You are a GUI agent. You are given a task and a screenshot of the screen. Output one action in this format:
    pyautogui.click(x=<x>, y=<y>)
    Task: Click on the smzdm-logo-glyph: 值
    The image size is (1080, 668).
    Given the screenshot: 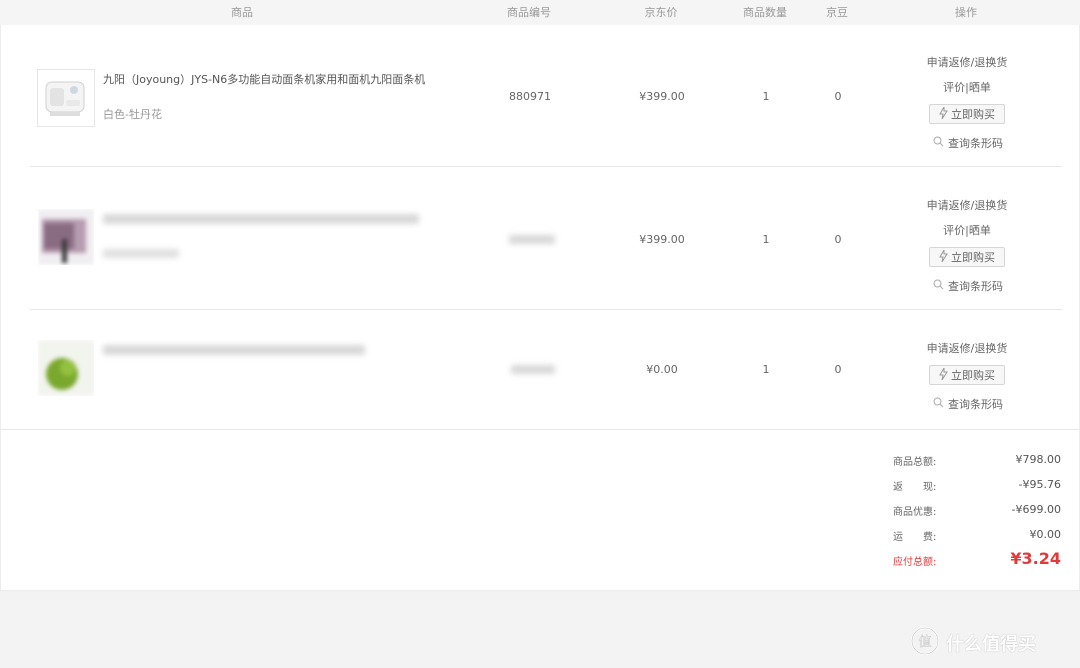 What is the action you would take?
    pyautogui.click(x=924, y=642)
    